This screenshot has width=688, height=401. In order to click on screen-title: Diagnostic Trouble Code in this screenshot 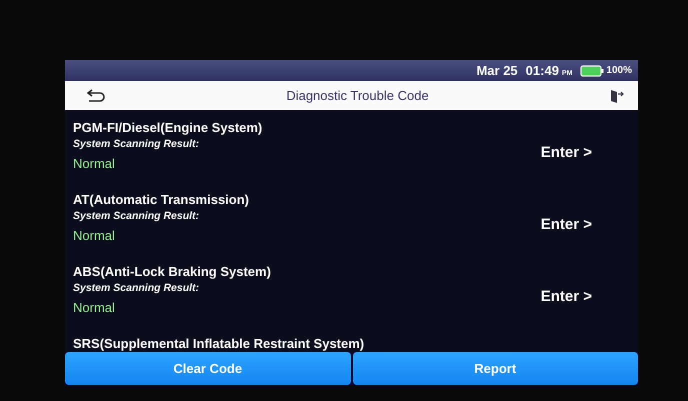, I will do `click(357, 96)`.